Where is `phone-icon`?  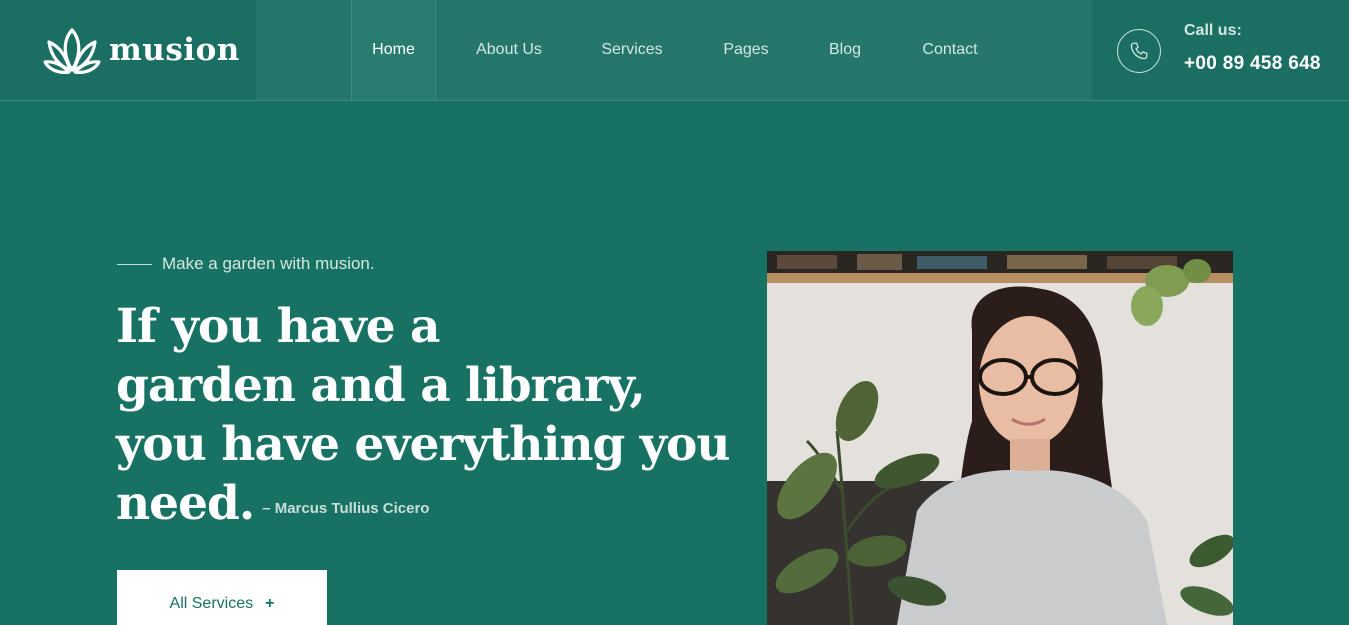 phone-icon is located at coordinates (1139, 51).